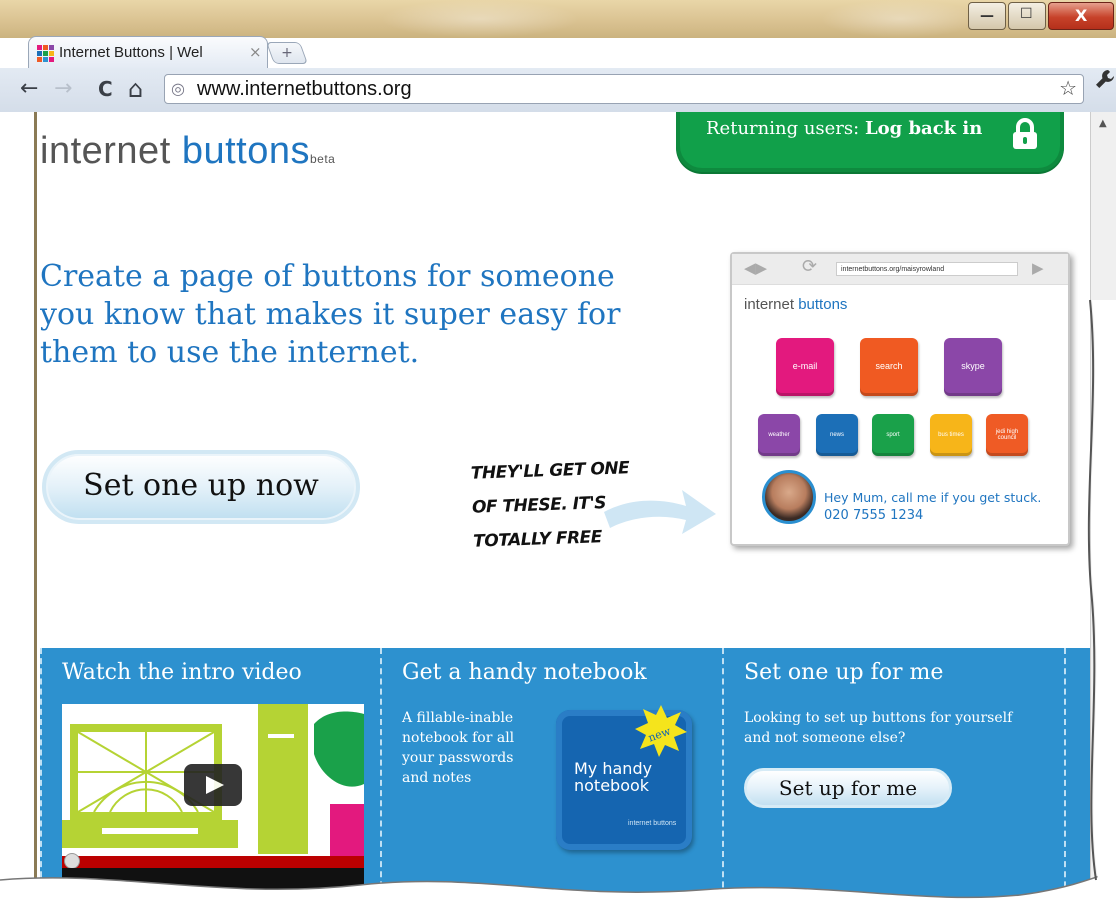  What do you see at coordinates (923, 128) in the screenshot?
I see `login-link: Log back in` at bounding box center [923, 128].